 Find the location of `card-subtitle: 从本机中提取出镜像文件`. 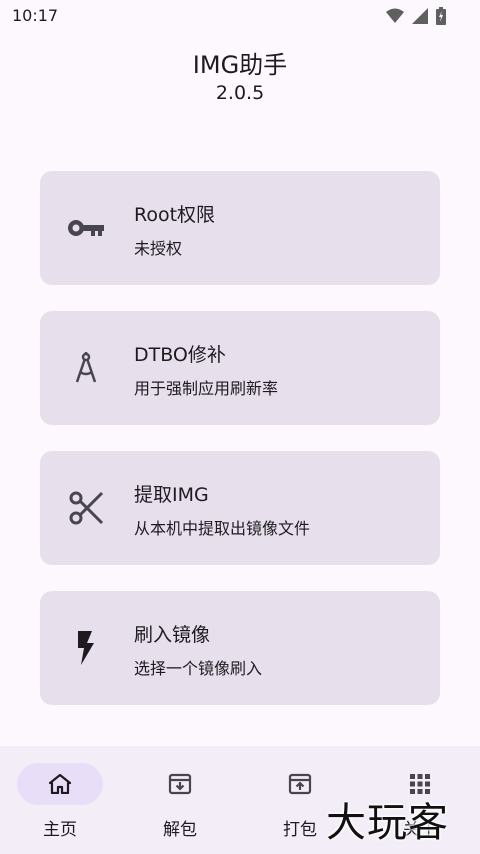

card-subtitle: 从本机中提取出镜像文件 is located at coordinates (222, 528).